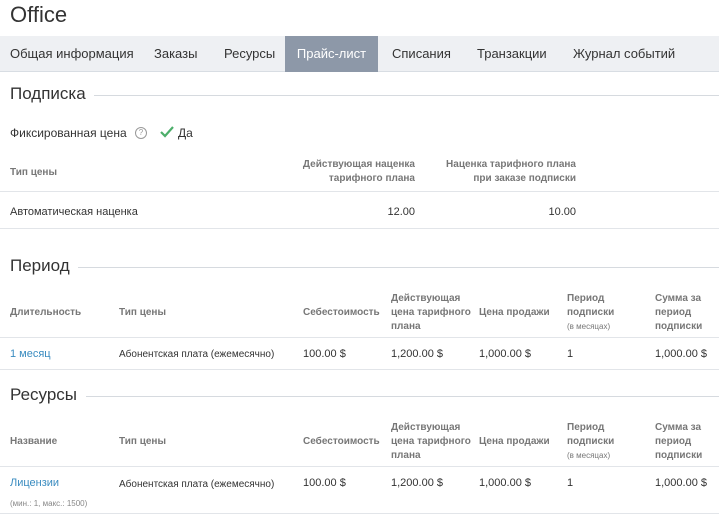 Image resolution: width=719 pixels, height=520 pixels. I want to click on tab-general: Общая информация, so click(72, 54).